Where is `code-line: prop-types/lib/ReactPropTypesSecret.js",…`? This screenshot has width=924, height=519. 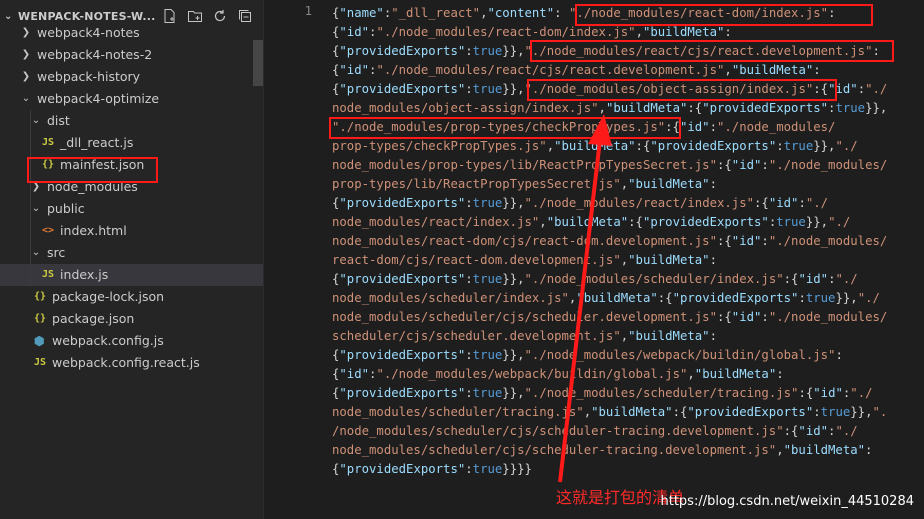 code-line: prop-types/lib/ReactPropTypesSecret.js",… is located at coordinates (628, 184).